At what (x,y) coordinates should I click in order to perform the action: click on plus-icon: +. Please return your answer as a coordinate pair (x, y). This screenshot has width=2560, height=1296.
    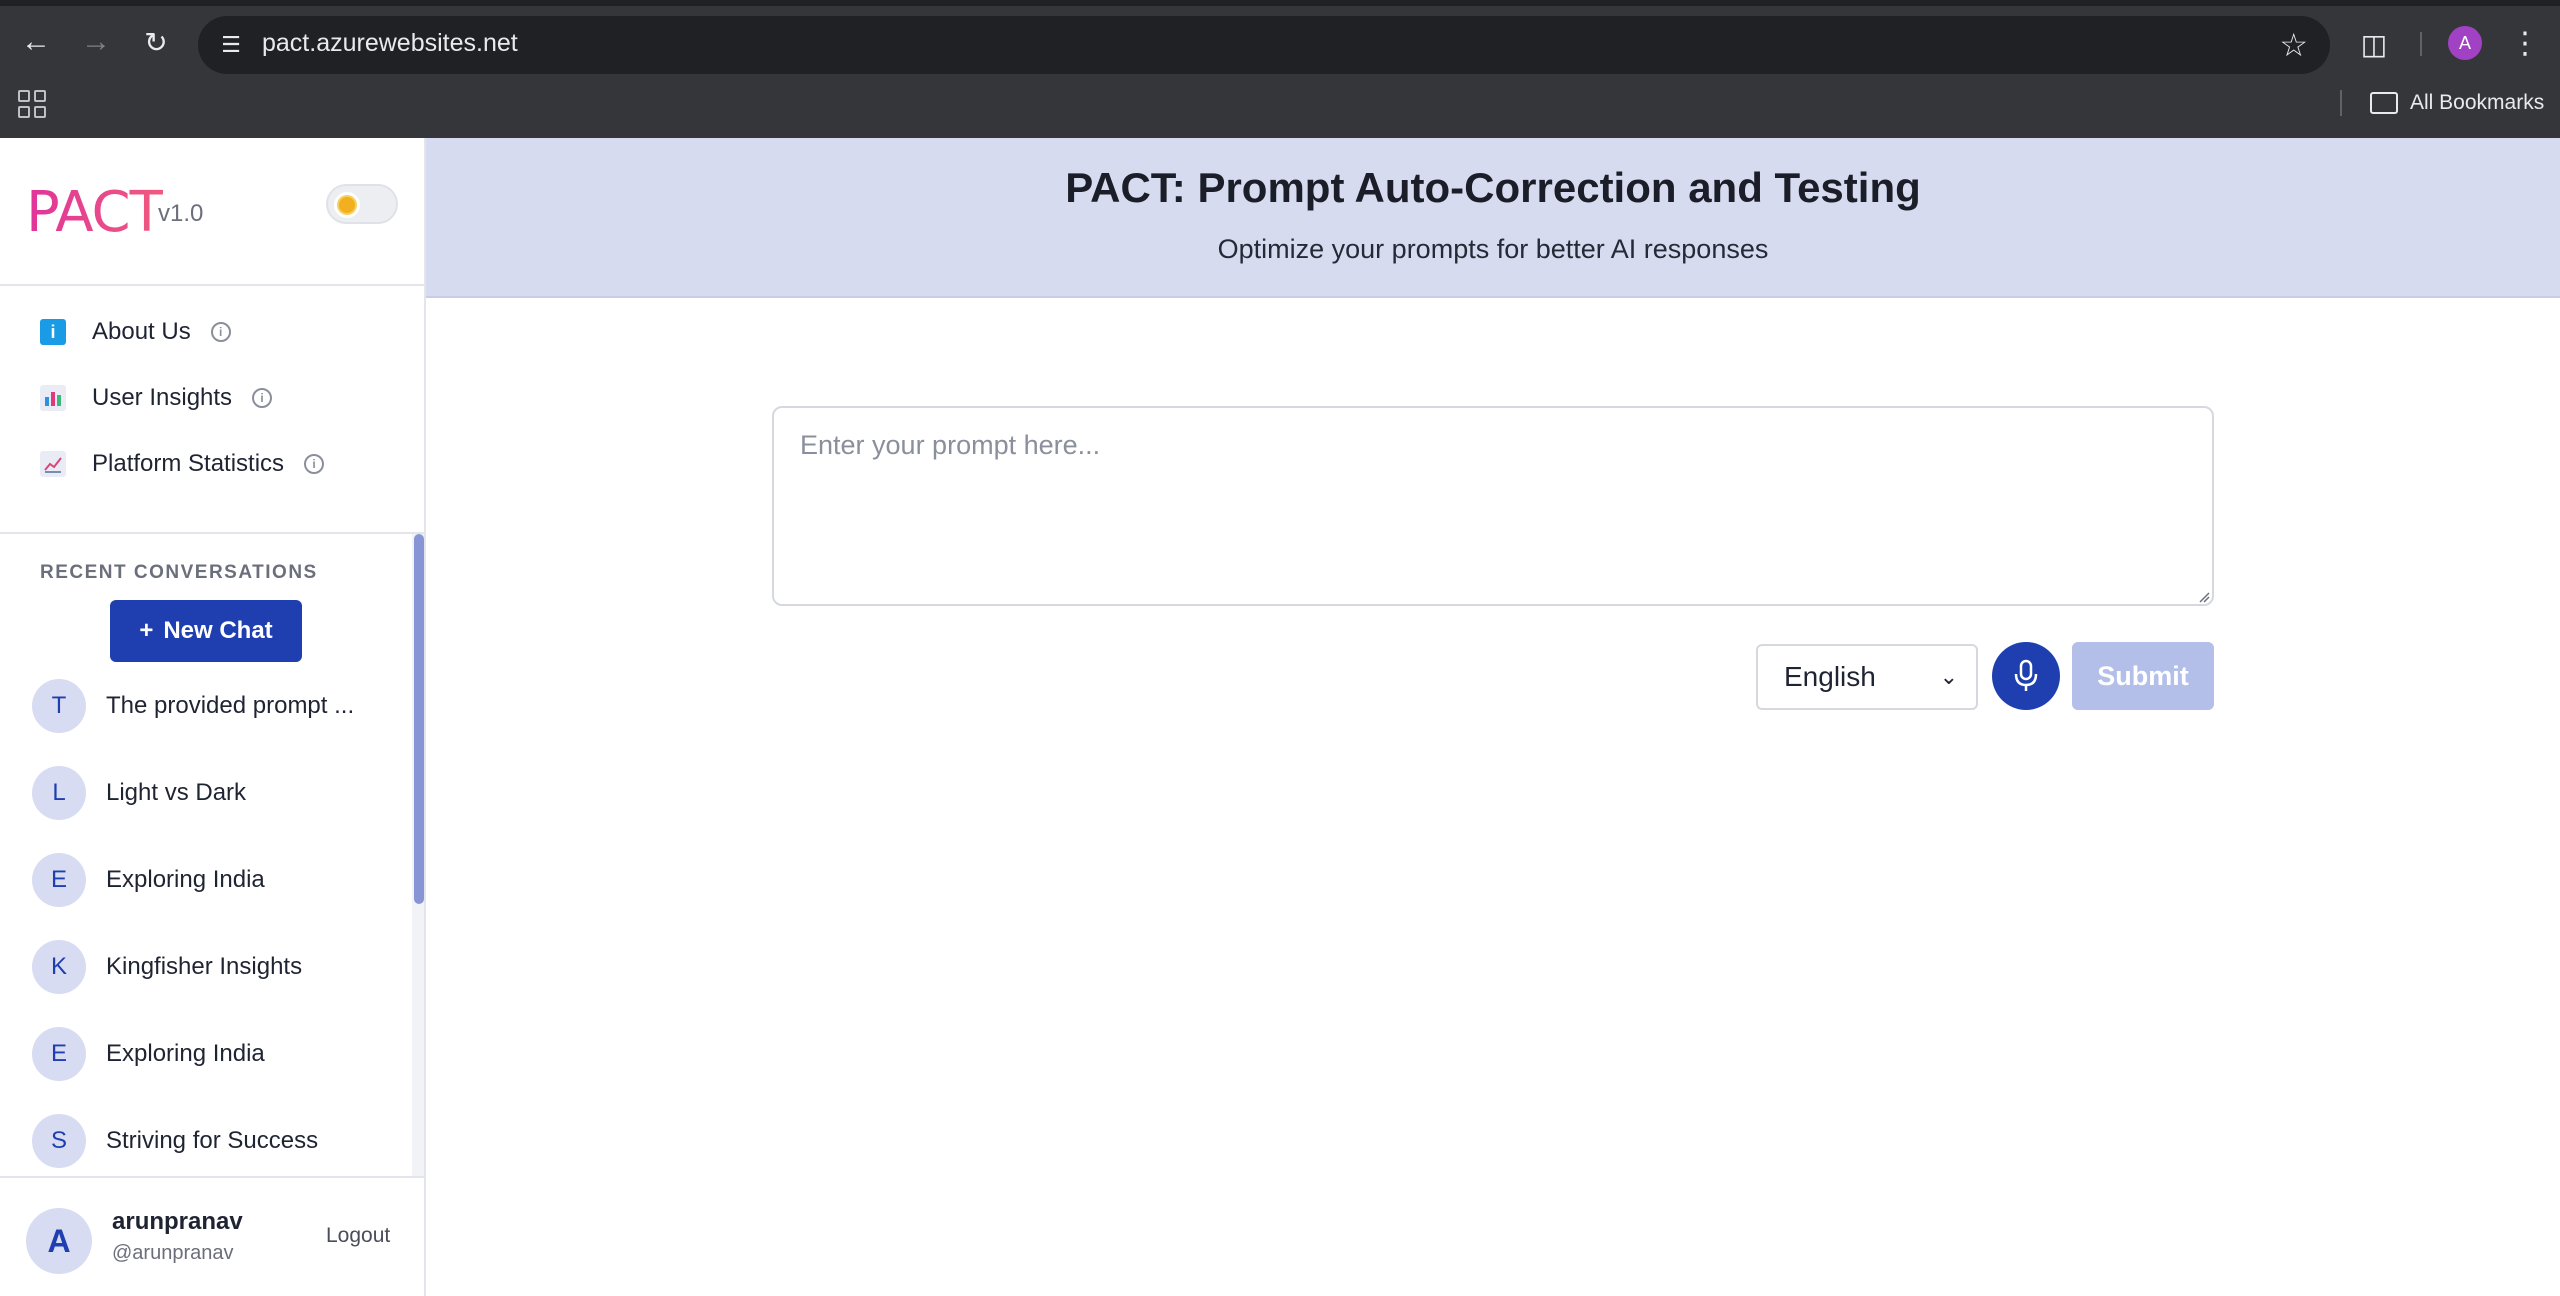
    Looking at the image, I should click on (146, 630).